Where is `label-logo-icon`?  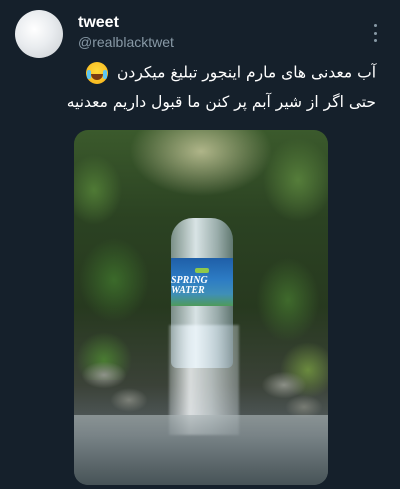 label-logo-icon is located at coordinates (202, 270).